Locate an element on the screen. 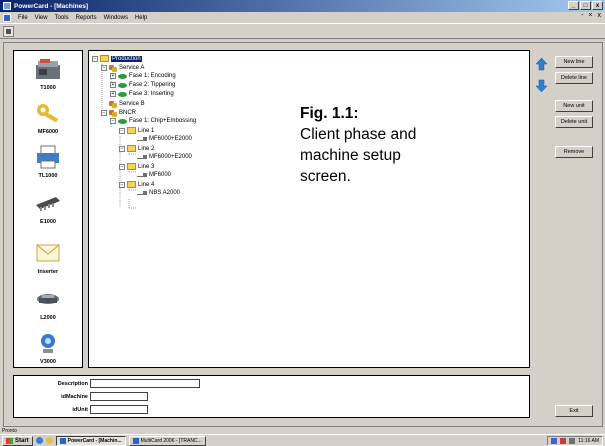  machine-item-e1000: E1000 is located at coordinates (48, 208).